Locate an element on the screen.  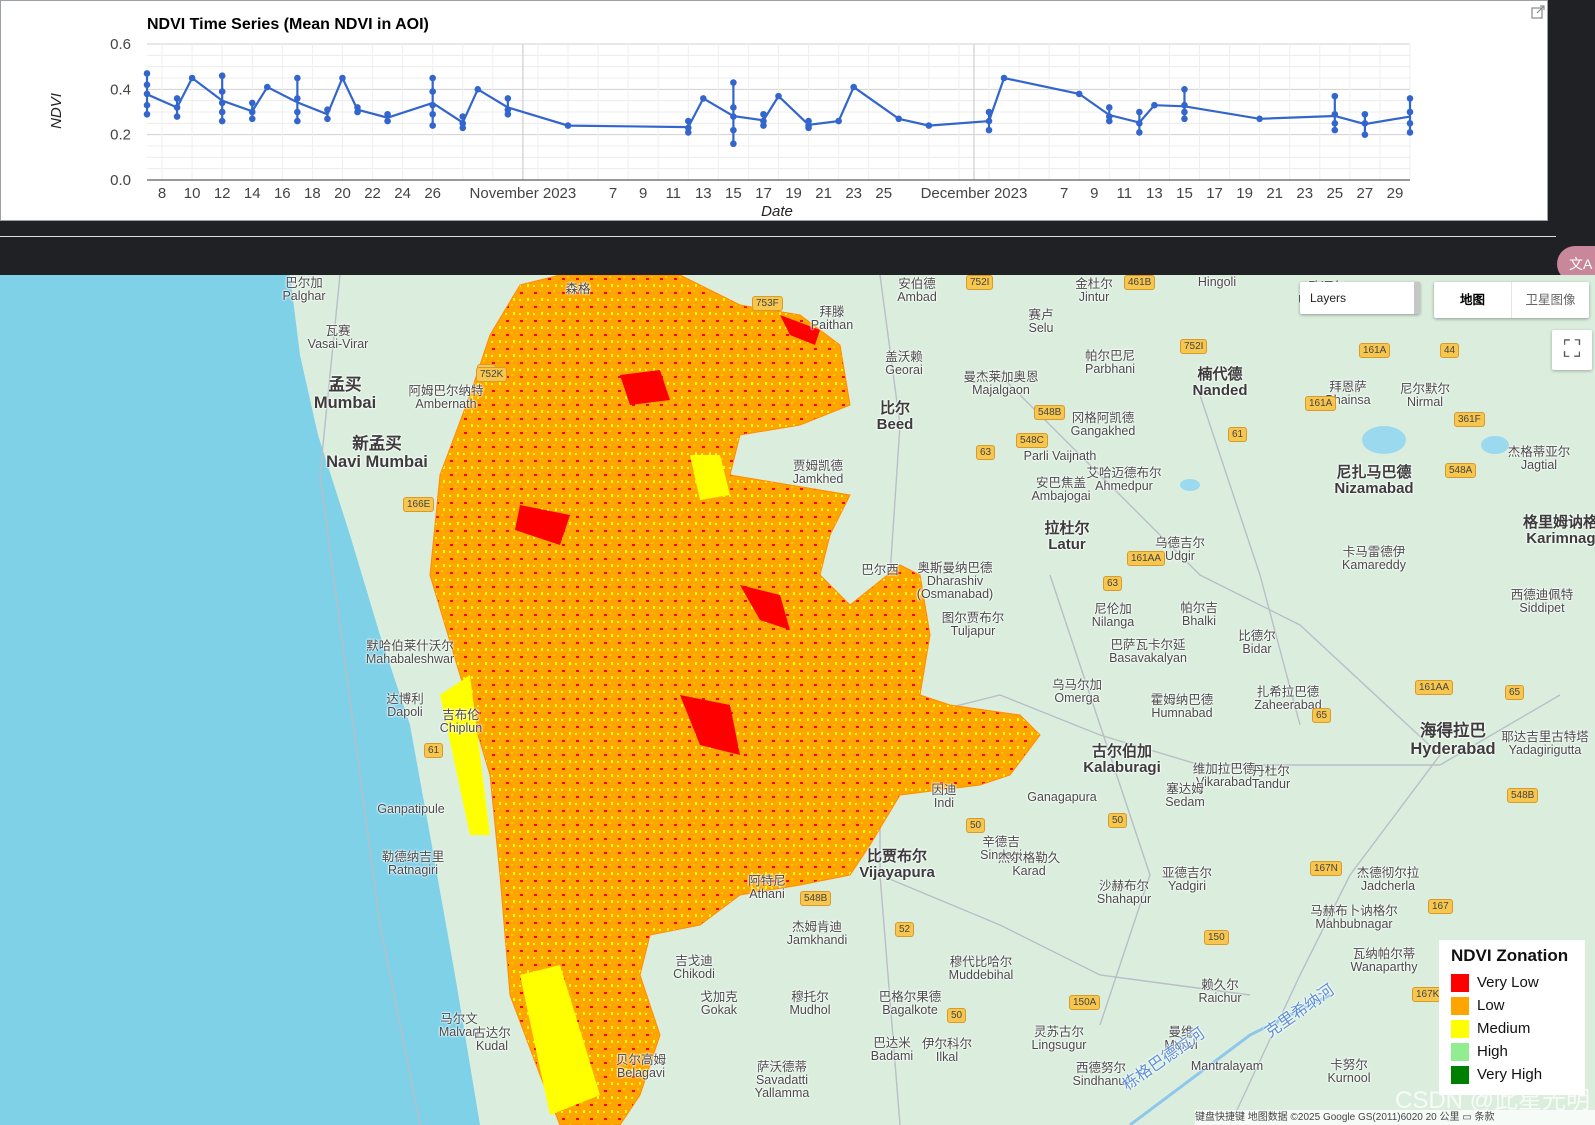
x-tick-label: 21 is located at coordinates (823, 193).